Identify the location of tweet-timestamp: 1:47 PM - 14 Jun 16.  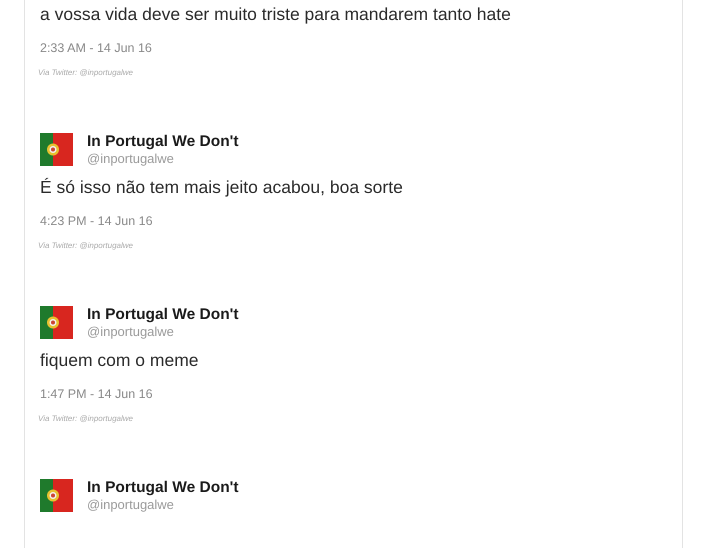
(97, 394).